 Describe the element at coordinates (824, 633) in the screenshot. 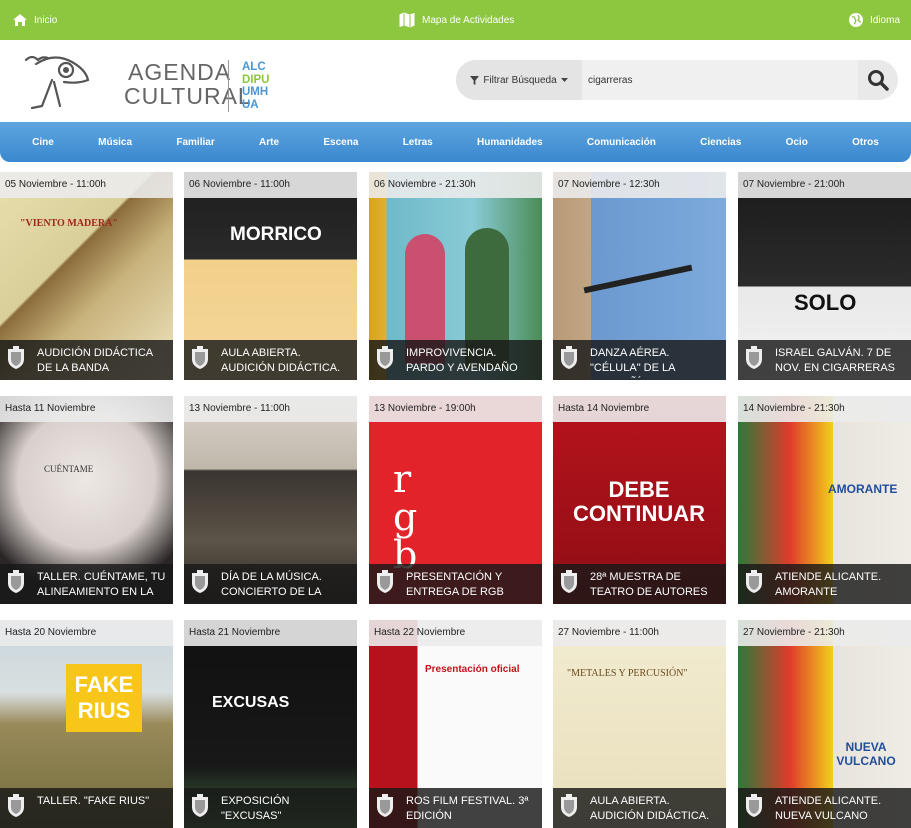

I see `event-date: 27 Noviembre - 21:30h` at that location.